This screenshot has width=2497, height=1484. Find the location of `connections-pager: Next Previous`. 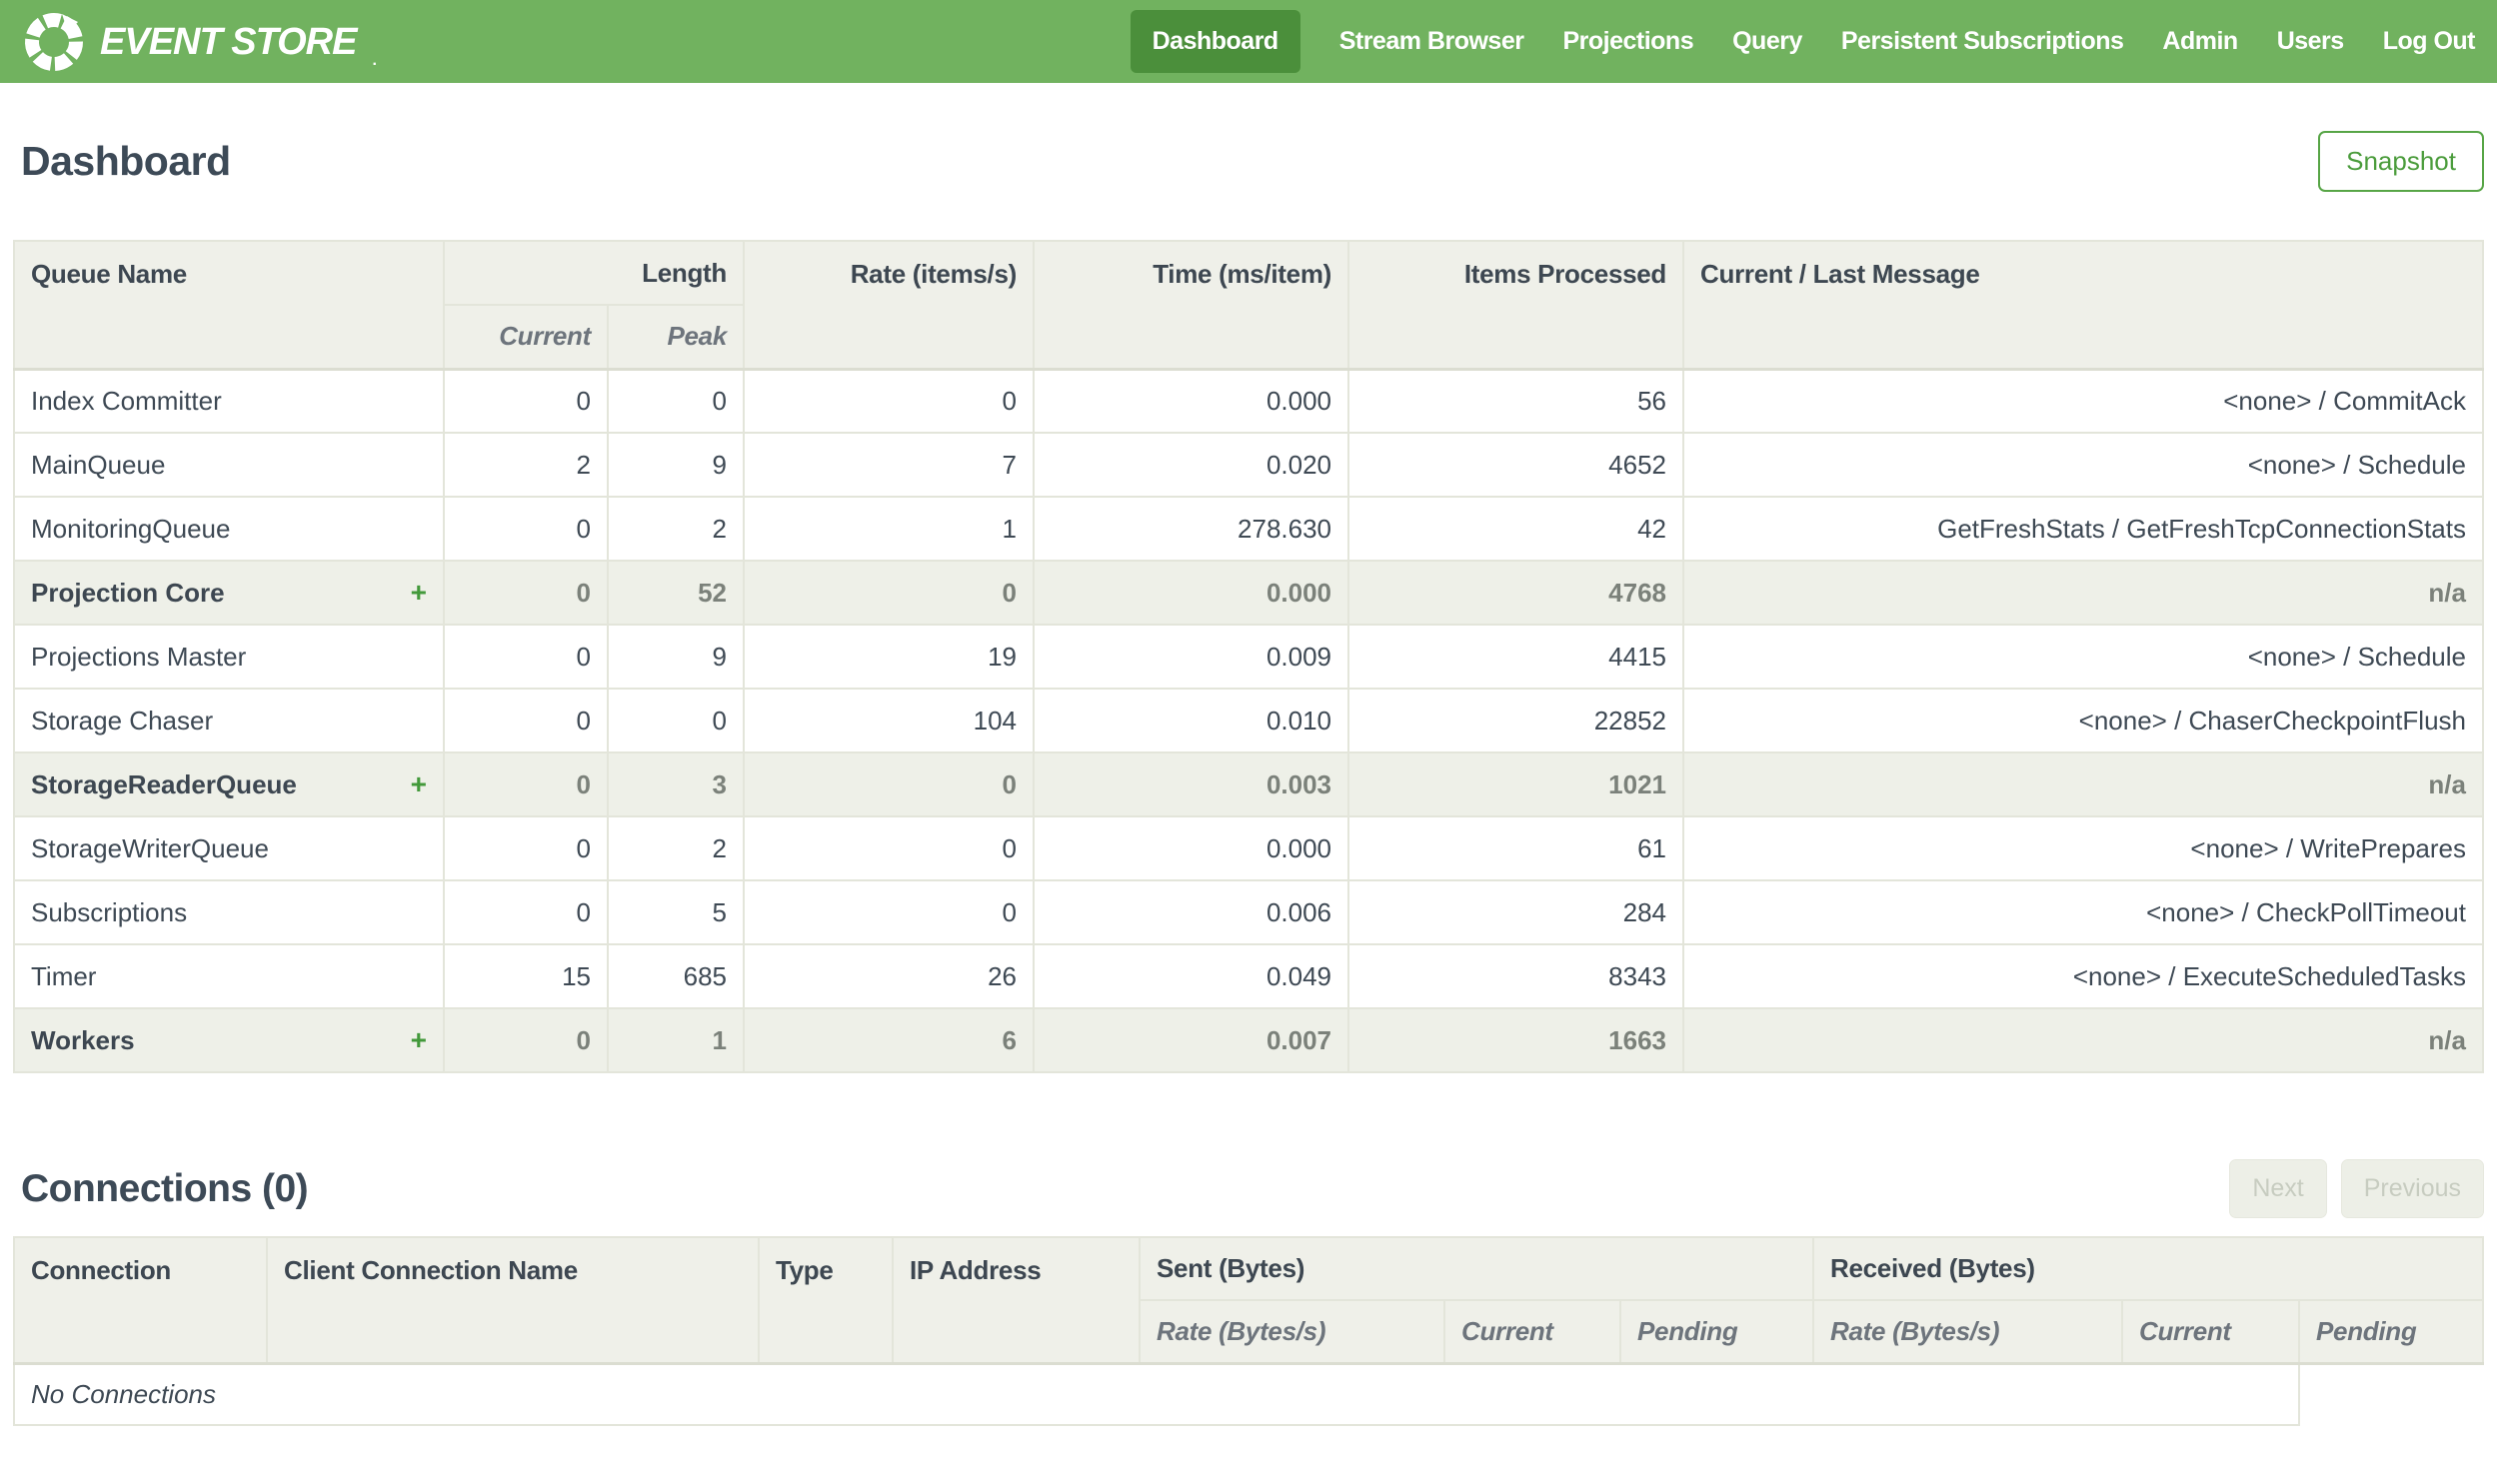

connections-pager: Next Previous is located at coordinates (2356, 1188).